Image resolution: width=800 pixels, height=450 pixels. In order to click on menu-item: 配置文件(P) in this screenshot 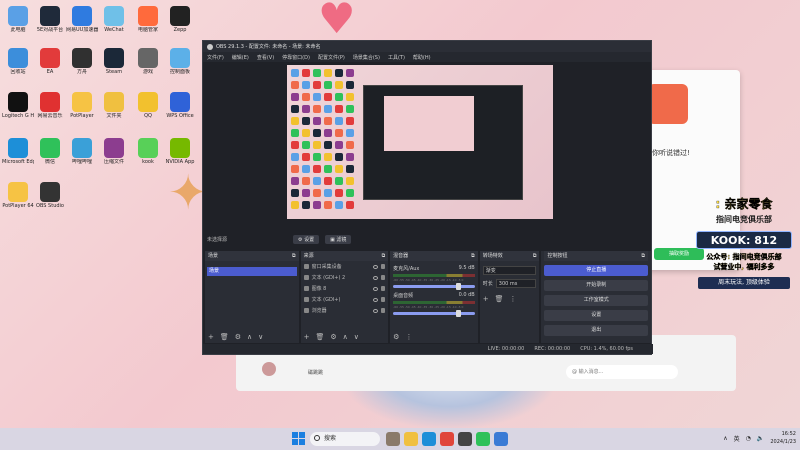, I will do `click(331, 57)`.